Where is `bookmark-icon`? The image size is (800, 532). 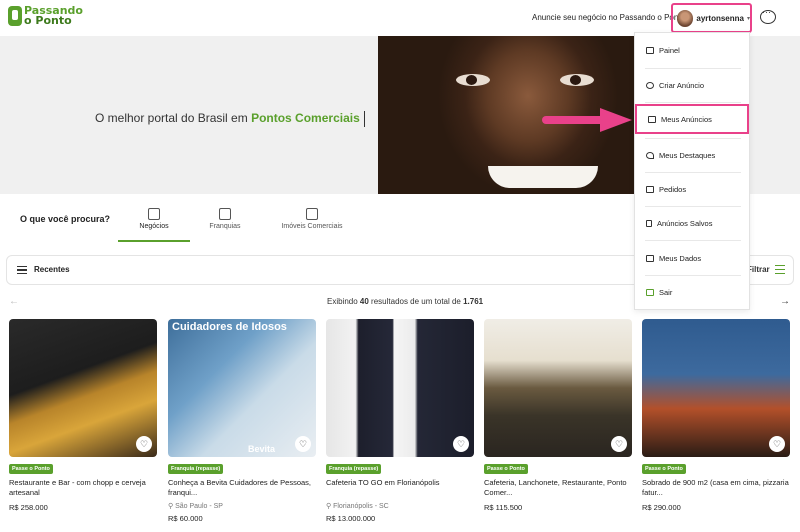 bookmark-icon is located at coordinates (649, 223).